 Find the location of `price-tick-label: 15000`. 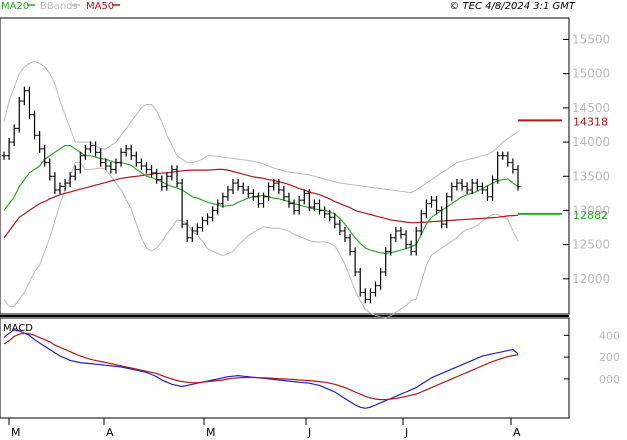

price-tick-label: 15000 is located at coordinates (591, 74).